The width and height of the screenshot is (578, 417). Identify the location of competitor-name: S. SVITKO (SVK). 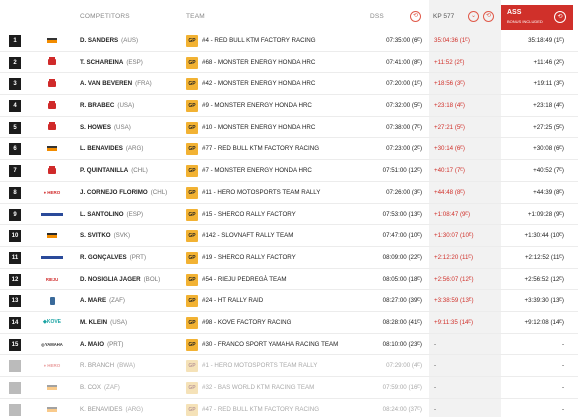
(105, 235).